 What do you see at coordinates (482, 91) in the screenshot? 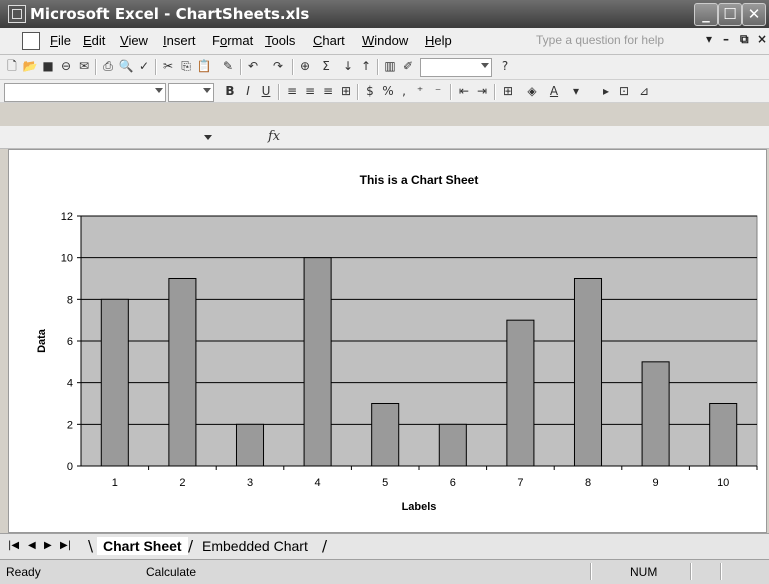
I see `increase-indent-icon: ⇥` at bounding box center [482, 91].